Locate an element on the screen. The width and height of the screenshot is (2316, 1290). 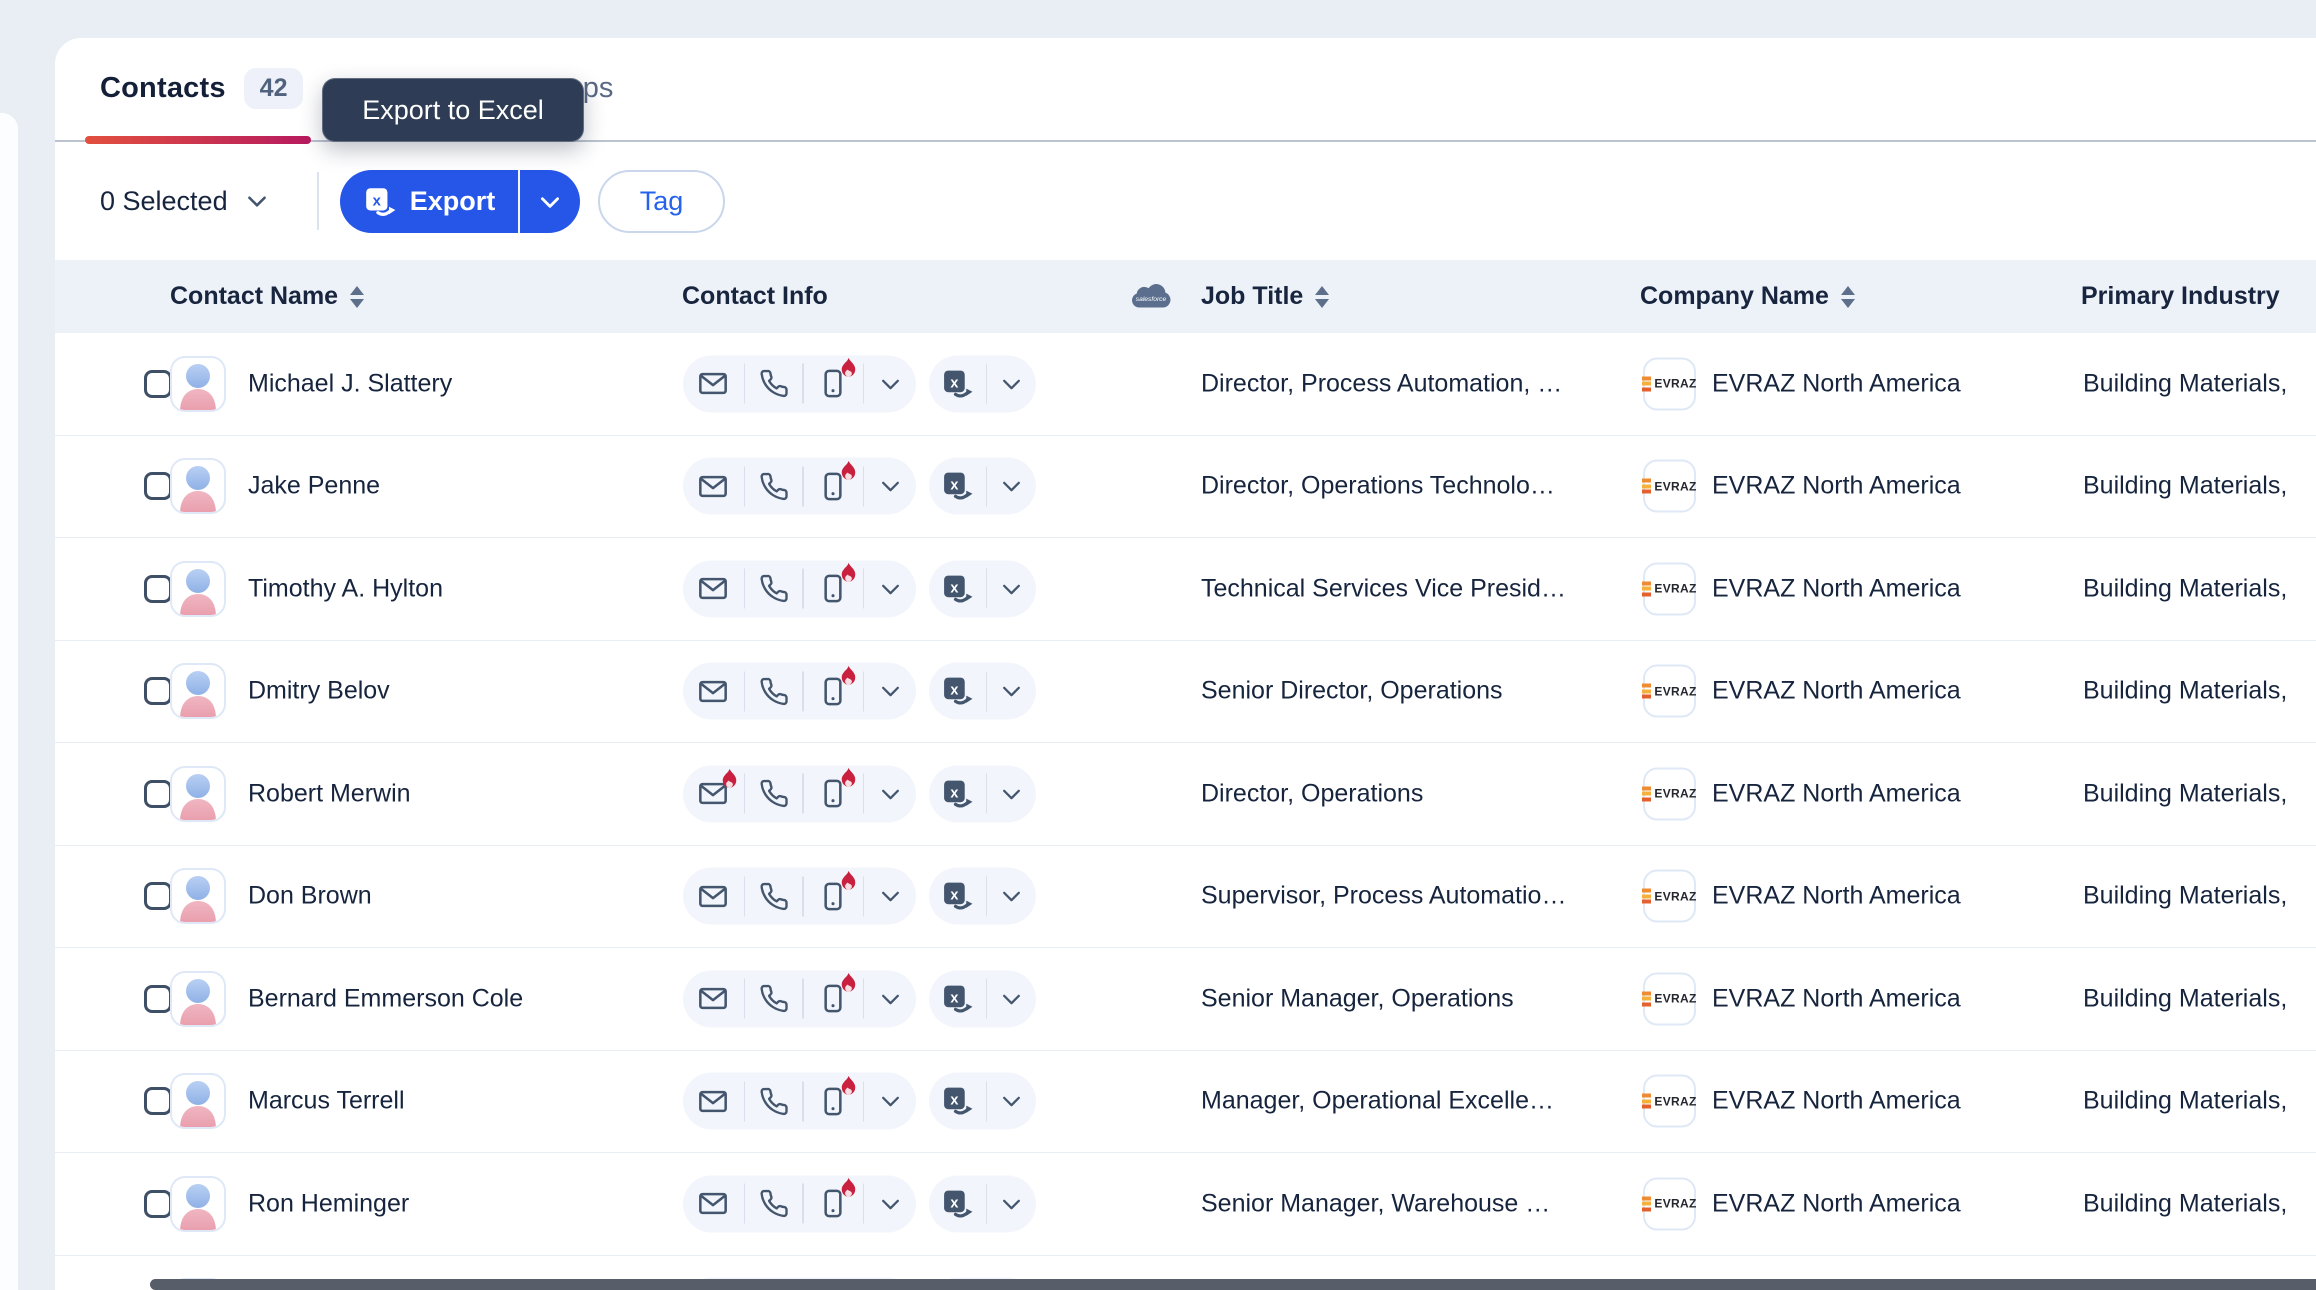
primary-industry: Building Materials, is located at coordinates (2185, 485).